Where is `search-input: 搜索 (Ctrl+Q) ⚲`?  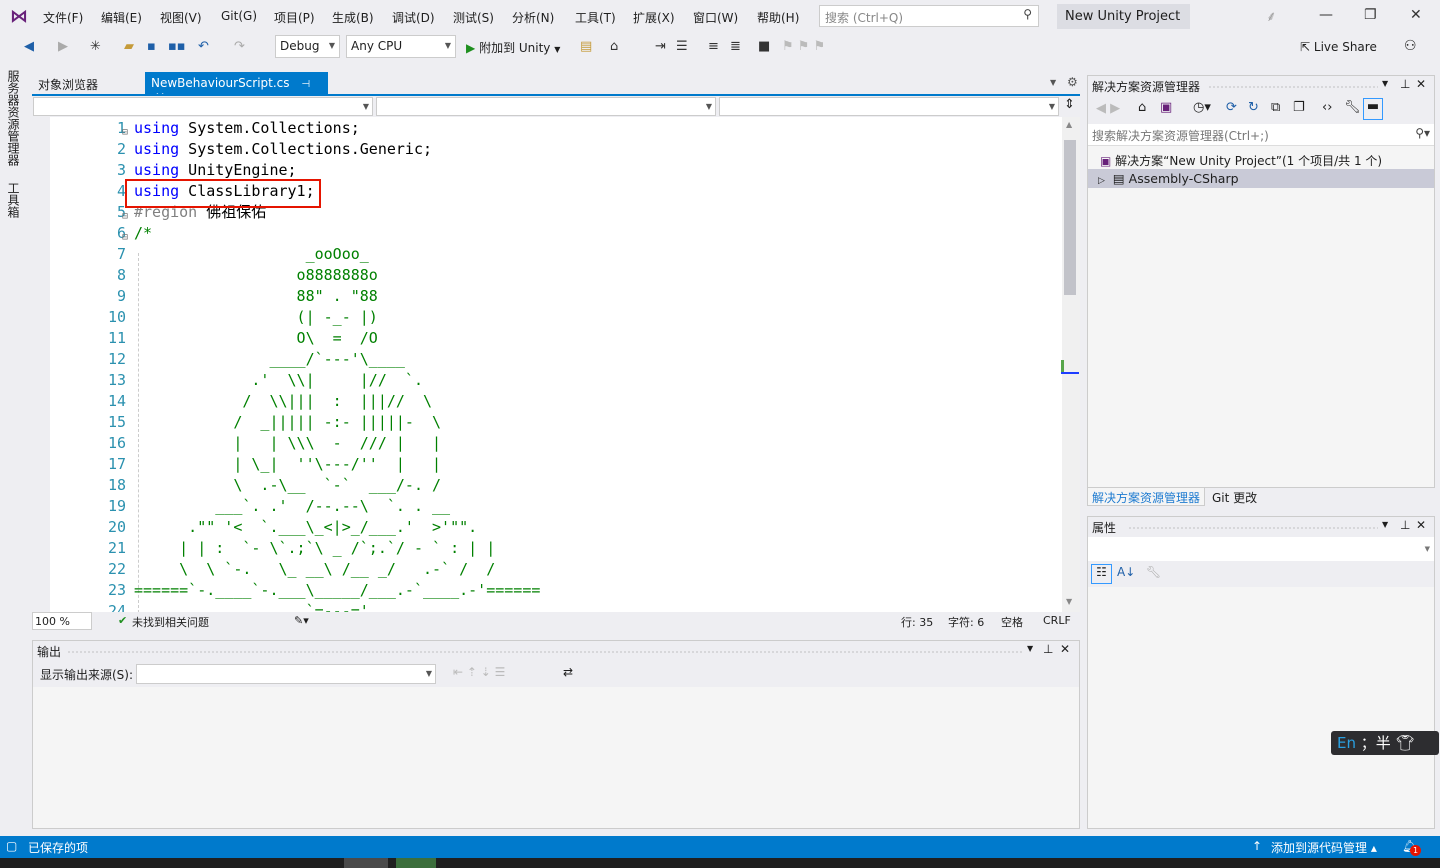 search-input: 搜索 (Ctrl+Q) ⚲ is located at coordinates (929, 16).